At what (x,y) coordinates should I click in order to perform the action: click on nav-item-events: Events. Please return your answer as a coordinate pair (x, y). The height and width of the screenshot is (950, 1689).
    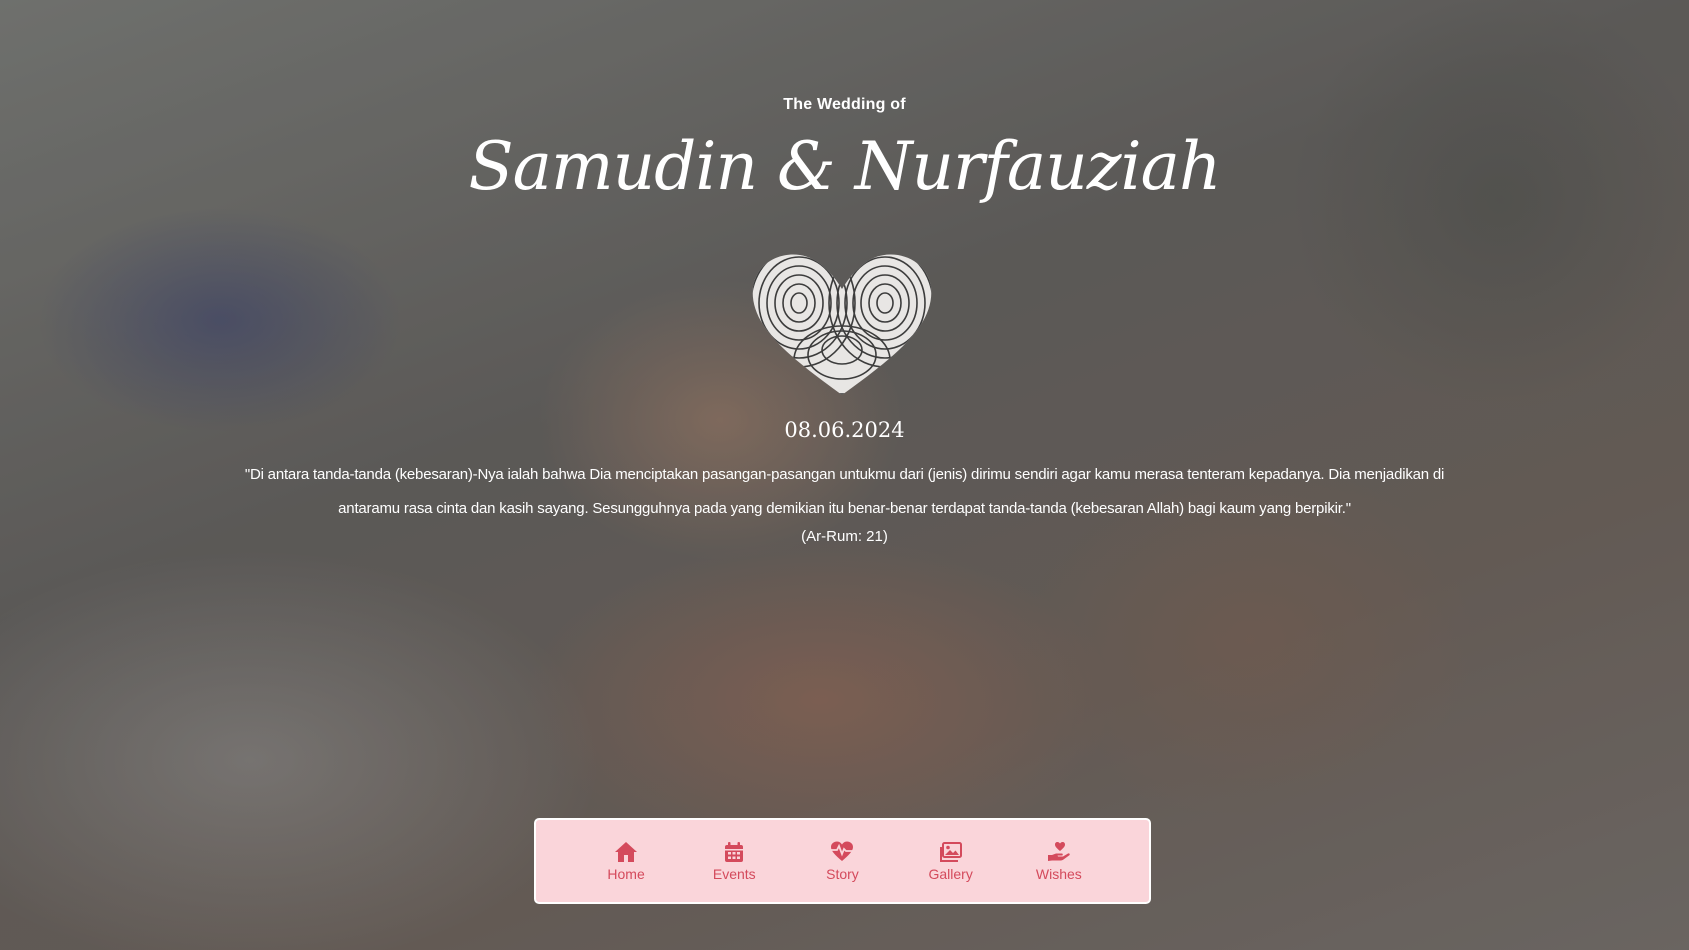
    Looking at the image, I should click on (734, 861).